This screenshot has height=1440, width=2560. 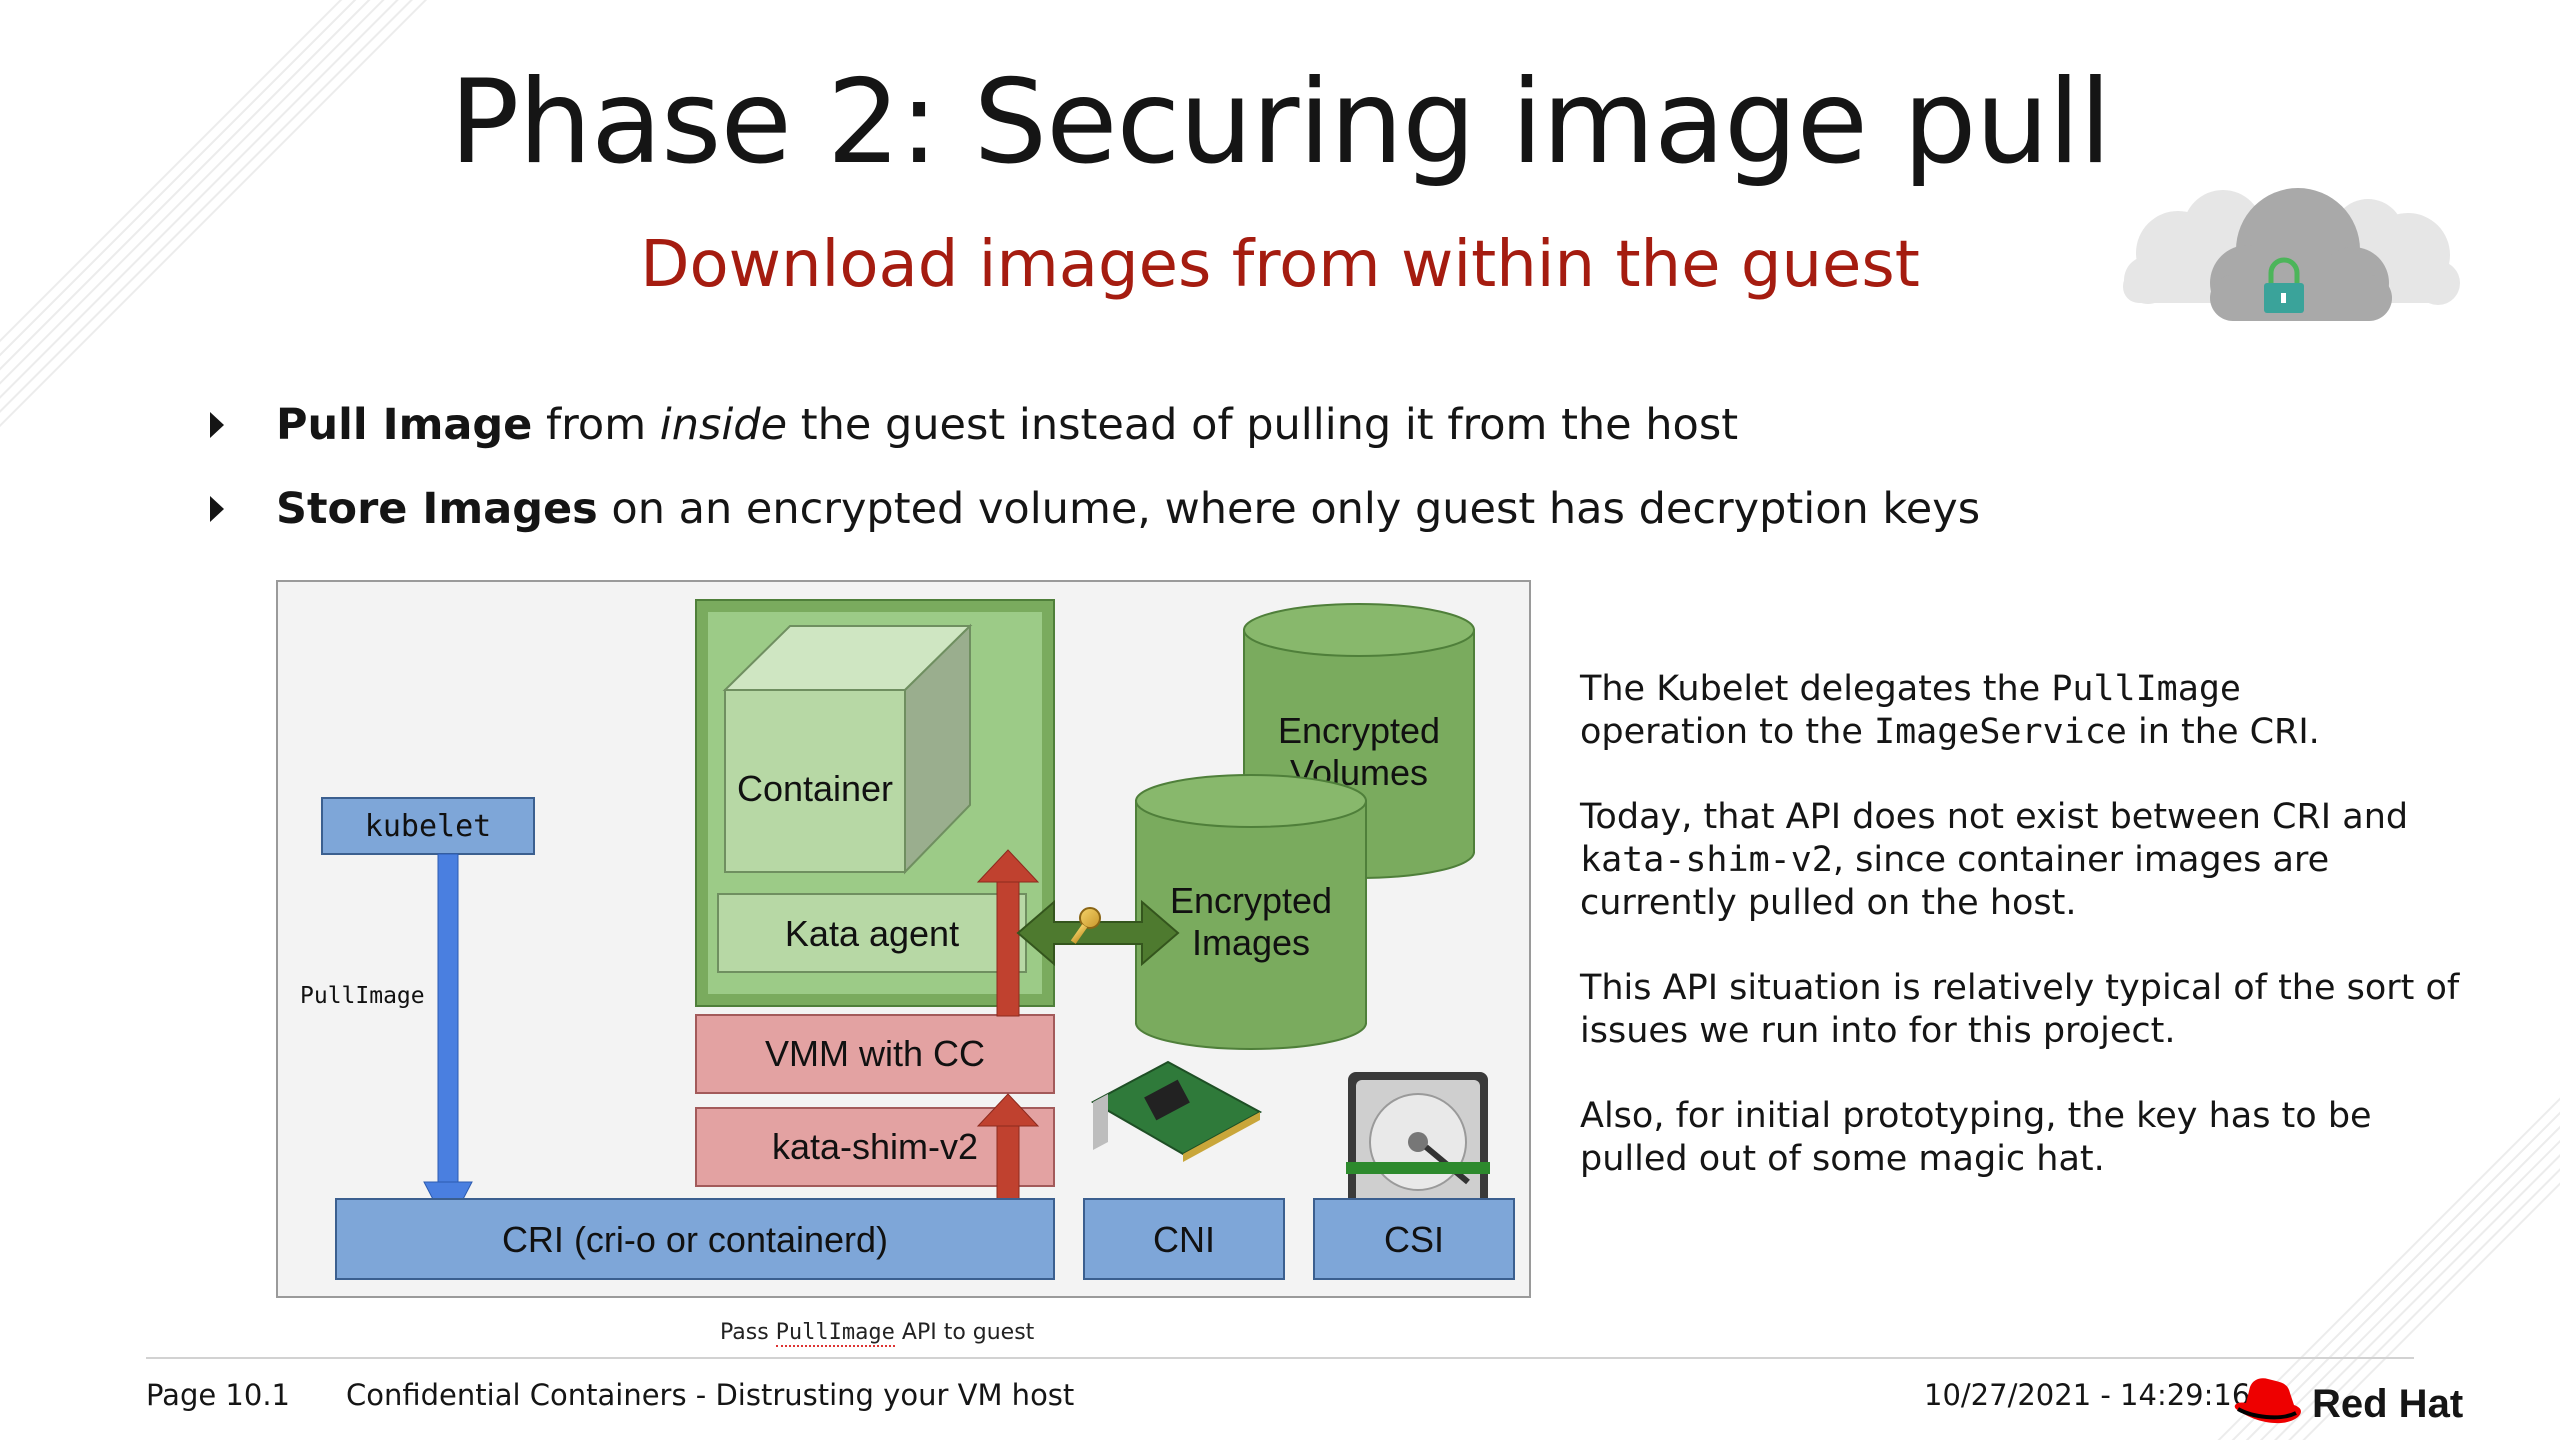 I want to click on network-card-icon, so click(x=1176, y=1111).